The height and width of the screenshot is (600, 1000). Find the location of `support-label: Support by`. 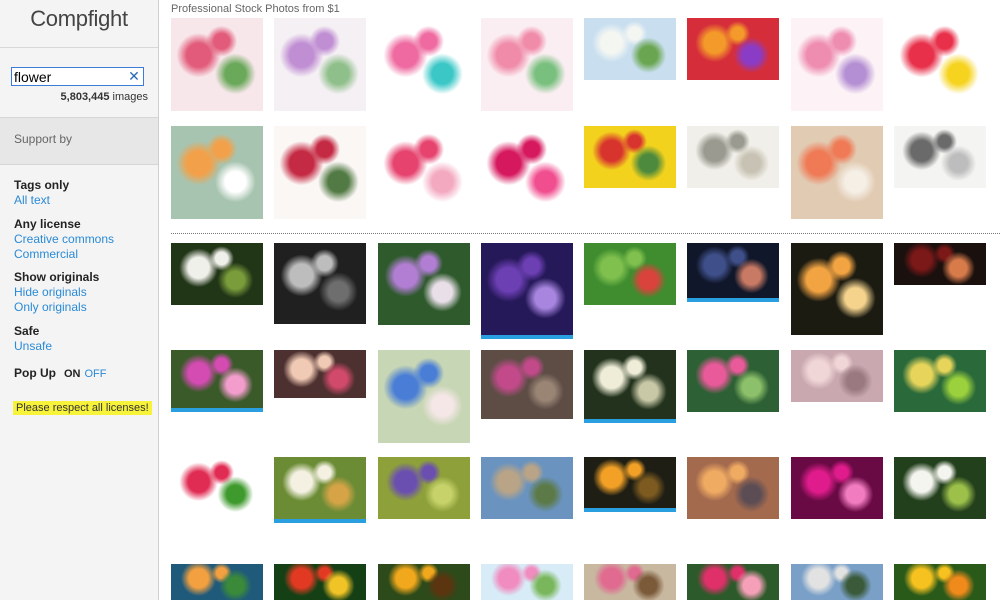

support-label: Support by is located at coordinates (43, 139).